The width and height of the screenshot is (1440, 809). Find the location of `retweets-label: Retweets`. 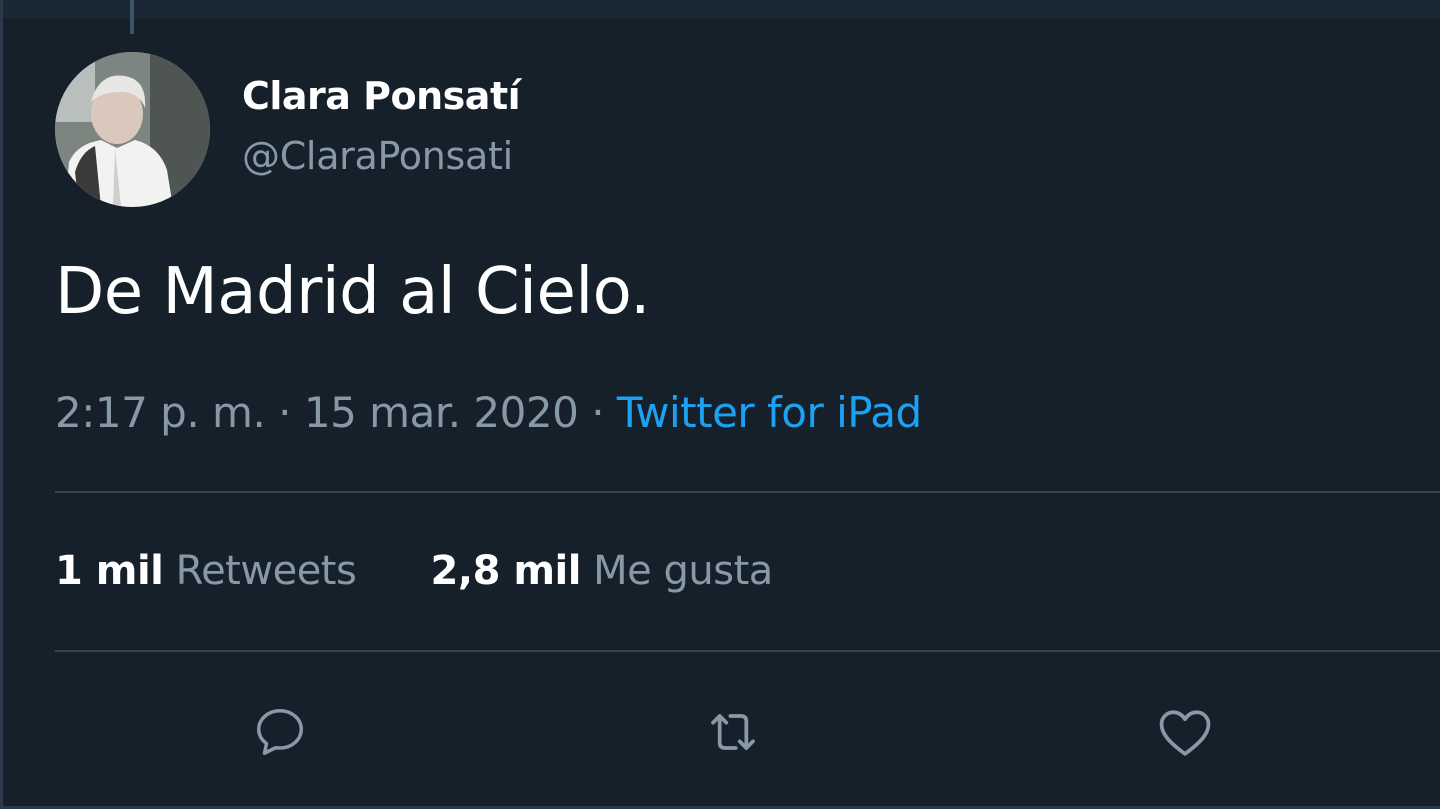

retweets-label: Retweets is located at coordinates (266, 571).